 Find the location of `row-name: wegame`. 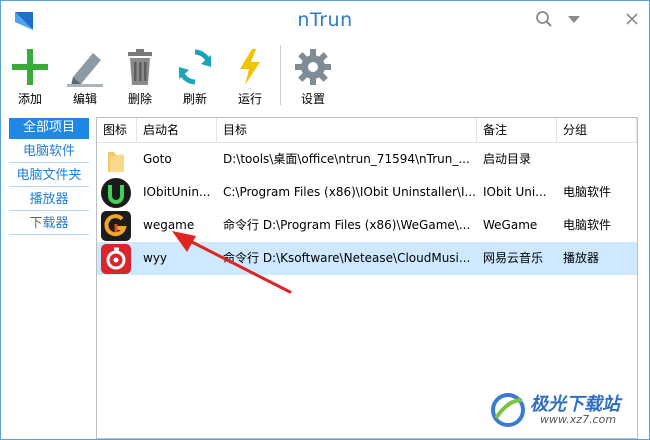

row-name: wegame is located at coordinates (169, 225).